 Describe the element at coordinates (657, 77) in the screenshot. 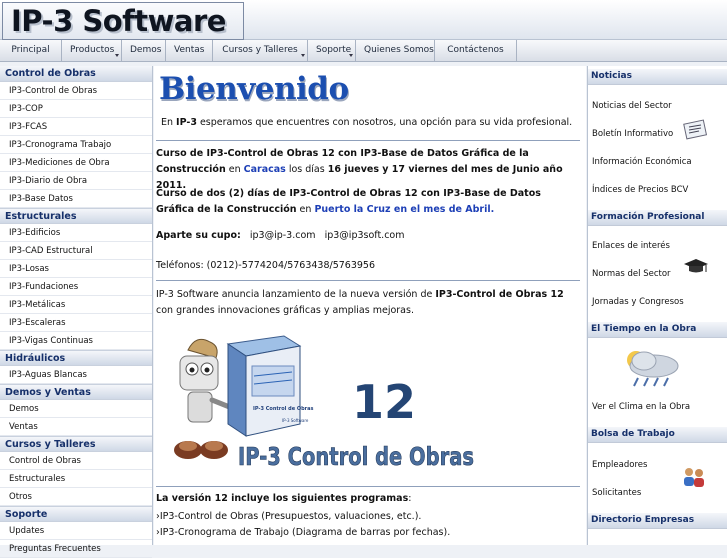

I see `news-heading: Noticias` at that location.